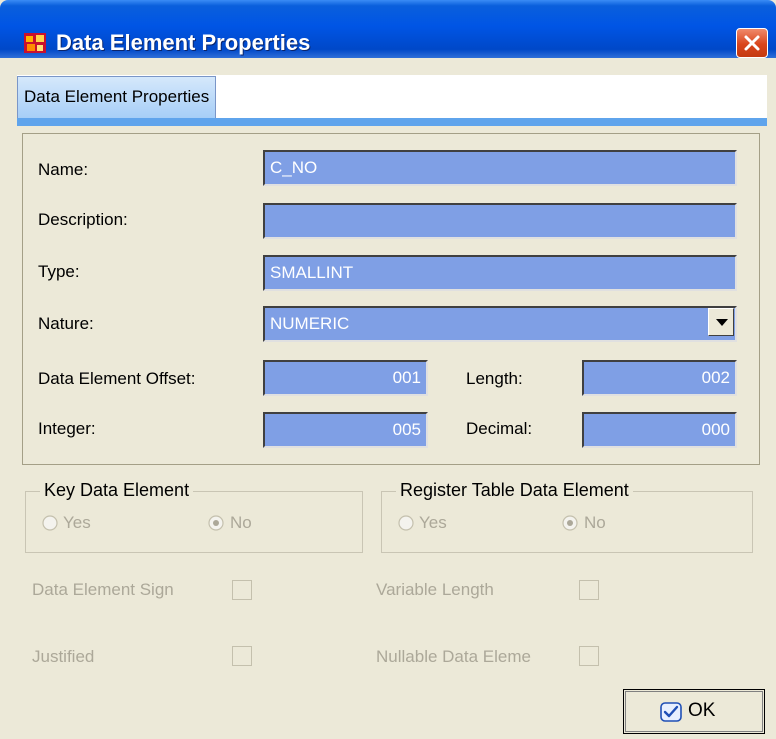 The image size is (776, 739). Describe the element at coordinates (453, 656) in the screenshot. I see `nullable-label: Nullable Data Eleme` at that location.